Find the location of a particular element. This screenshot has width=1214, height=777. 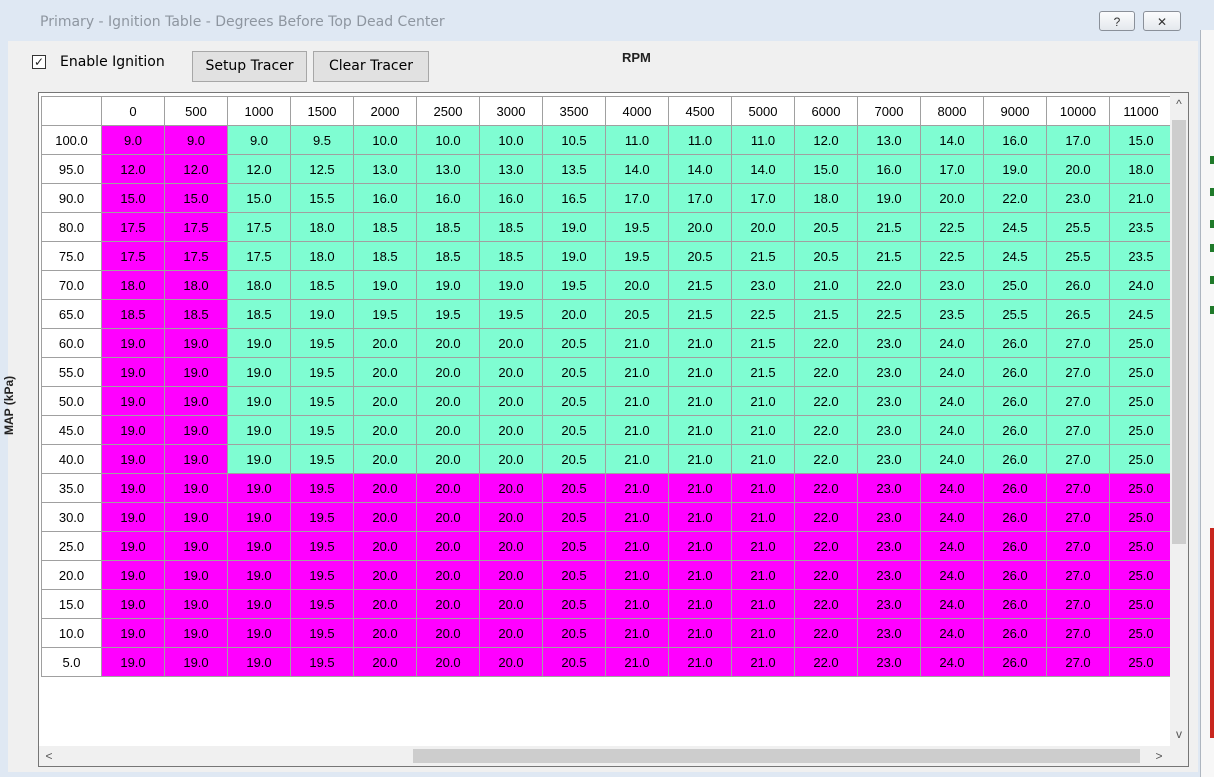

rpm-column-header: 6000 is located at coordinates (826, 111).